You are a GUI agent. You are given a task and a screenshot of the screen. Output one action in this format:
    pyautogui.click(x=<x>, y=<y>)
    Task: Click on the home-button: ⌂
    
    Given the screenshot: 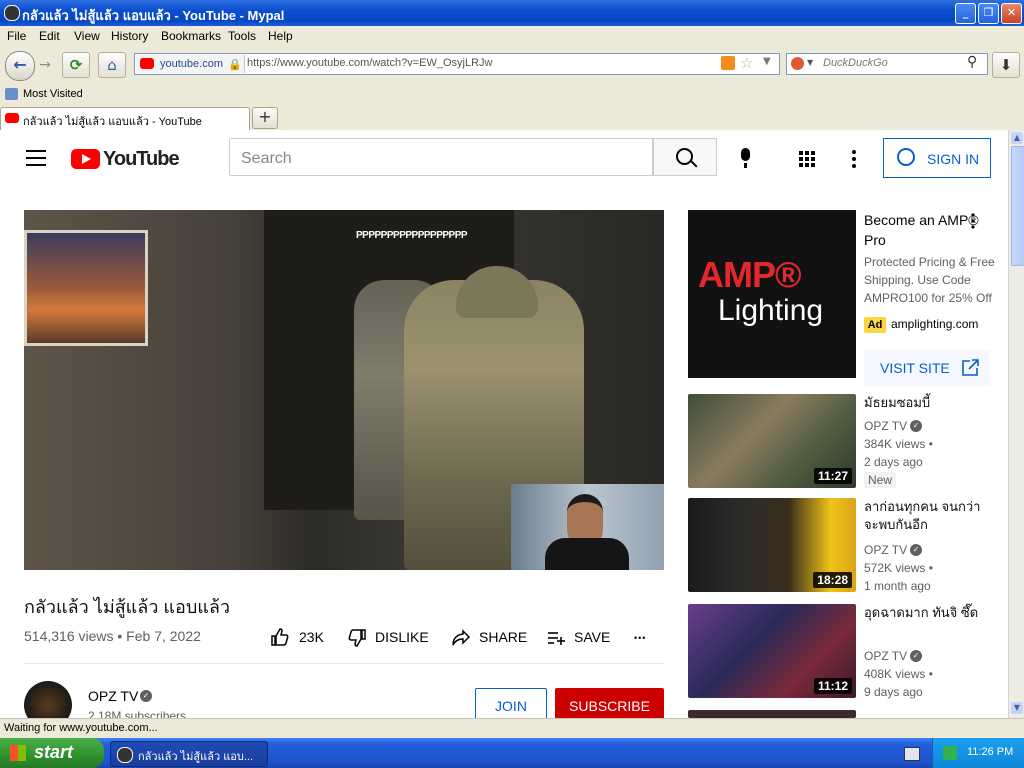 What is the action you would take?
    pyautogui.click(x=112, y=65)
    